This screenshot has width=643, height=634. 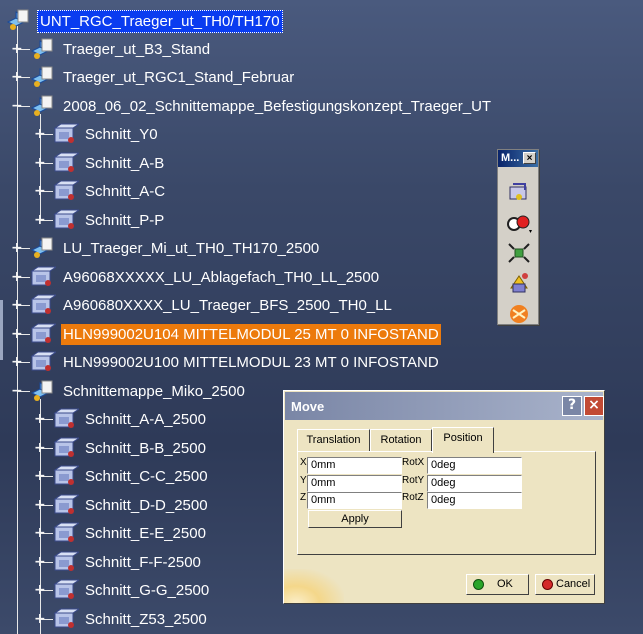 What do you see at coordinates (413, 480) in the screenshot?
I see `roty-label: RotY` at bounding box center [413, 480].